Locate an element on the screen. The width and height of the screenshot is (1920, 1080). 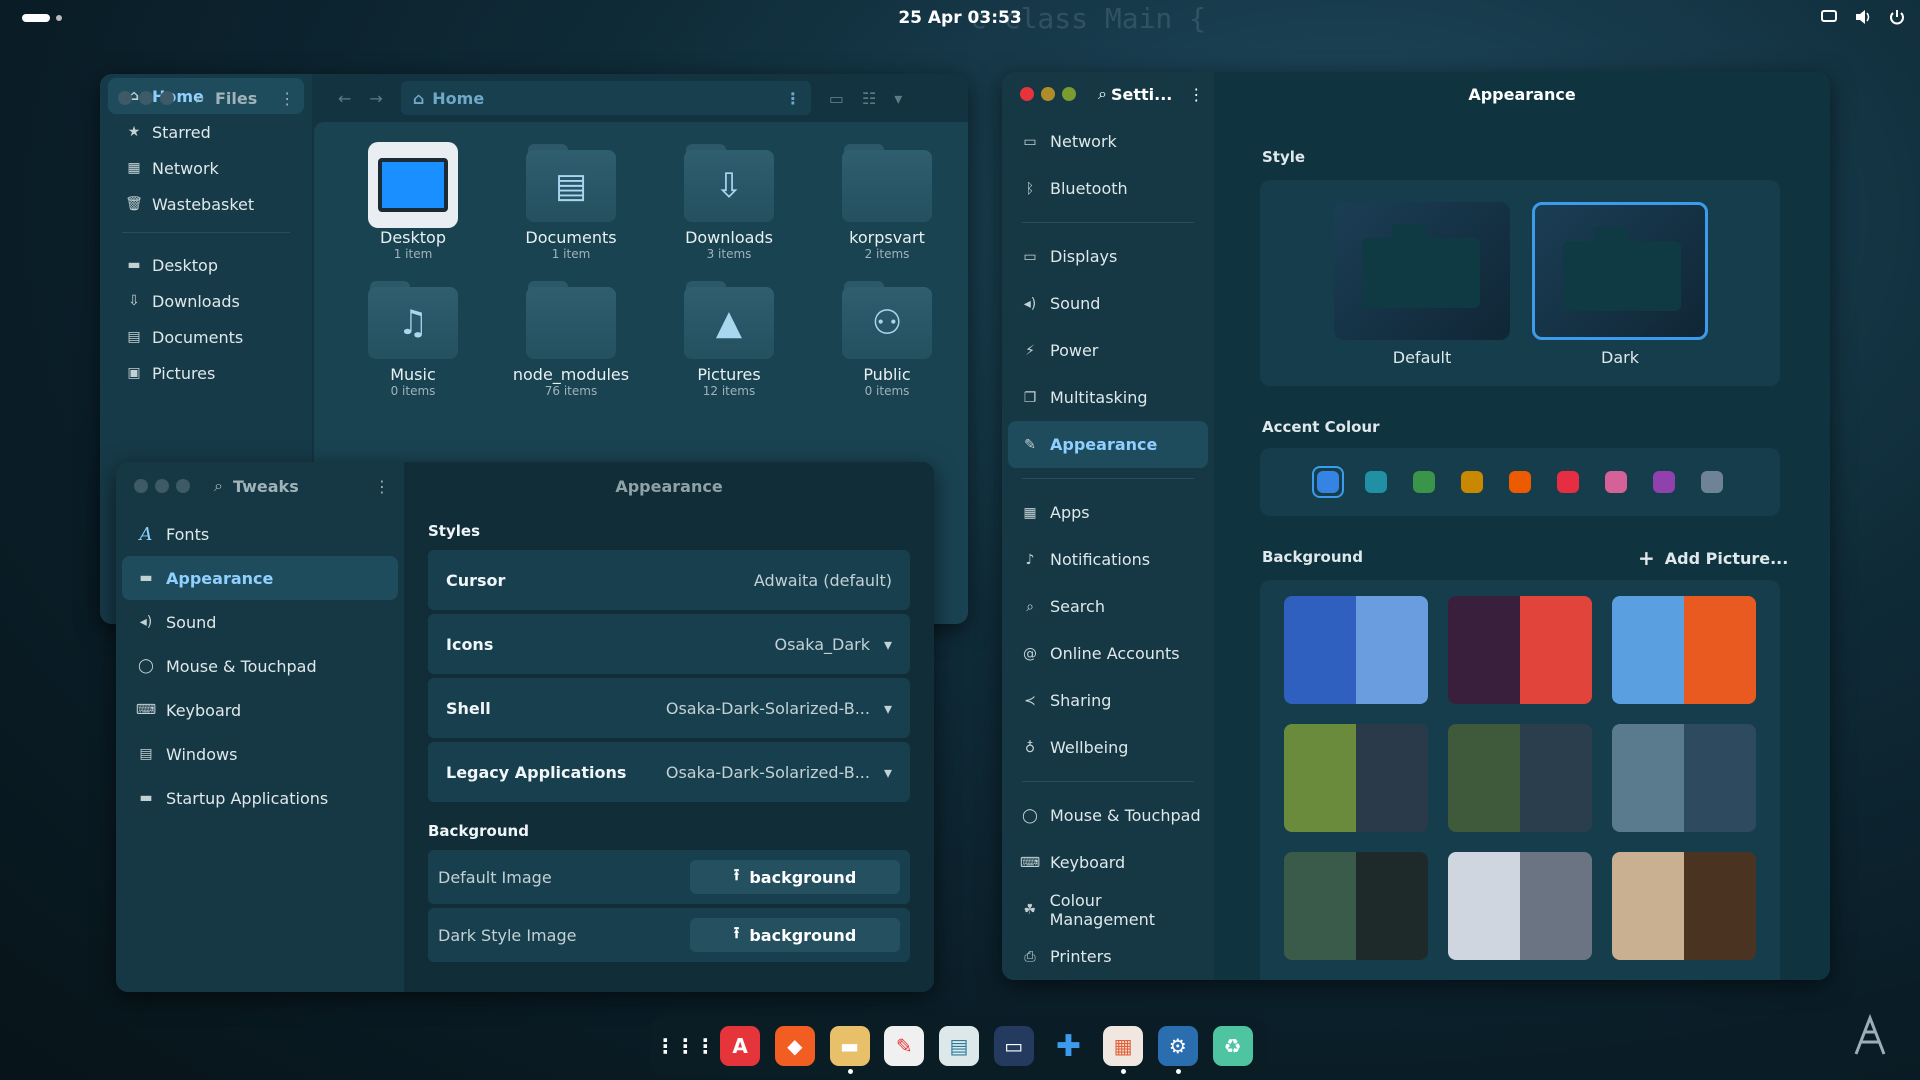
dock-text-editor-icon: ✎ is located at coordinates (904, 1046).